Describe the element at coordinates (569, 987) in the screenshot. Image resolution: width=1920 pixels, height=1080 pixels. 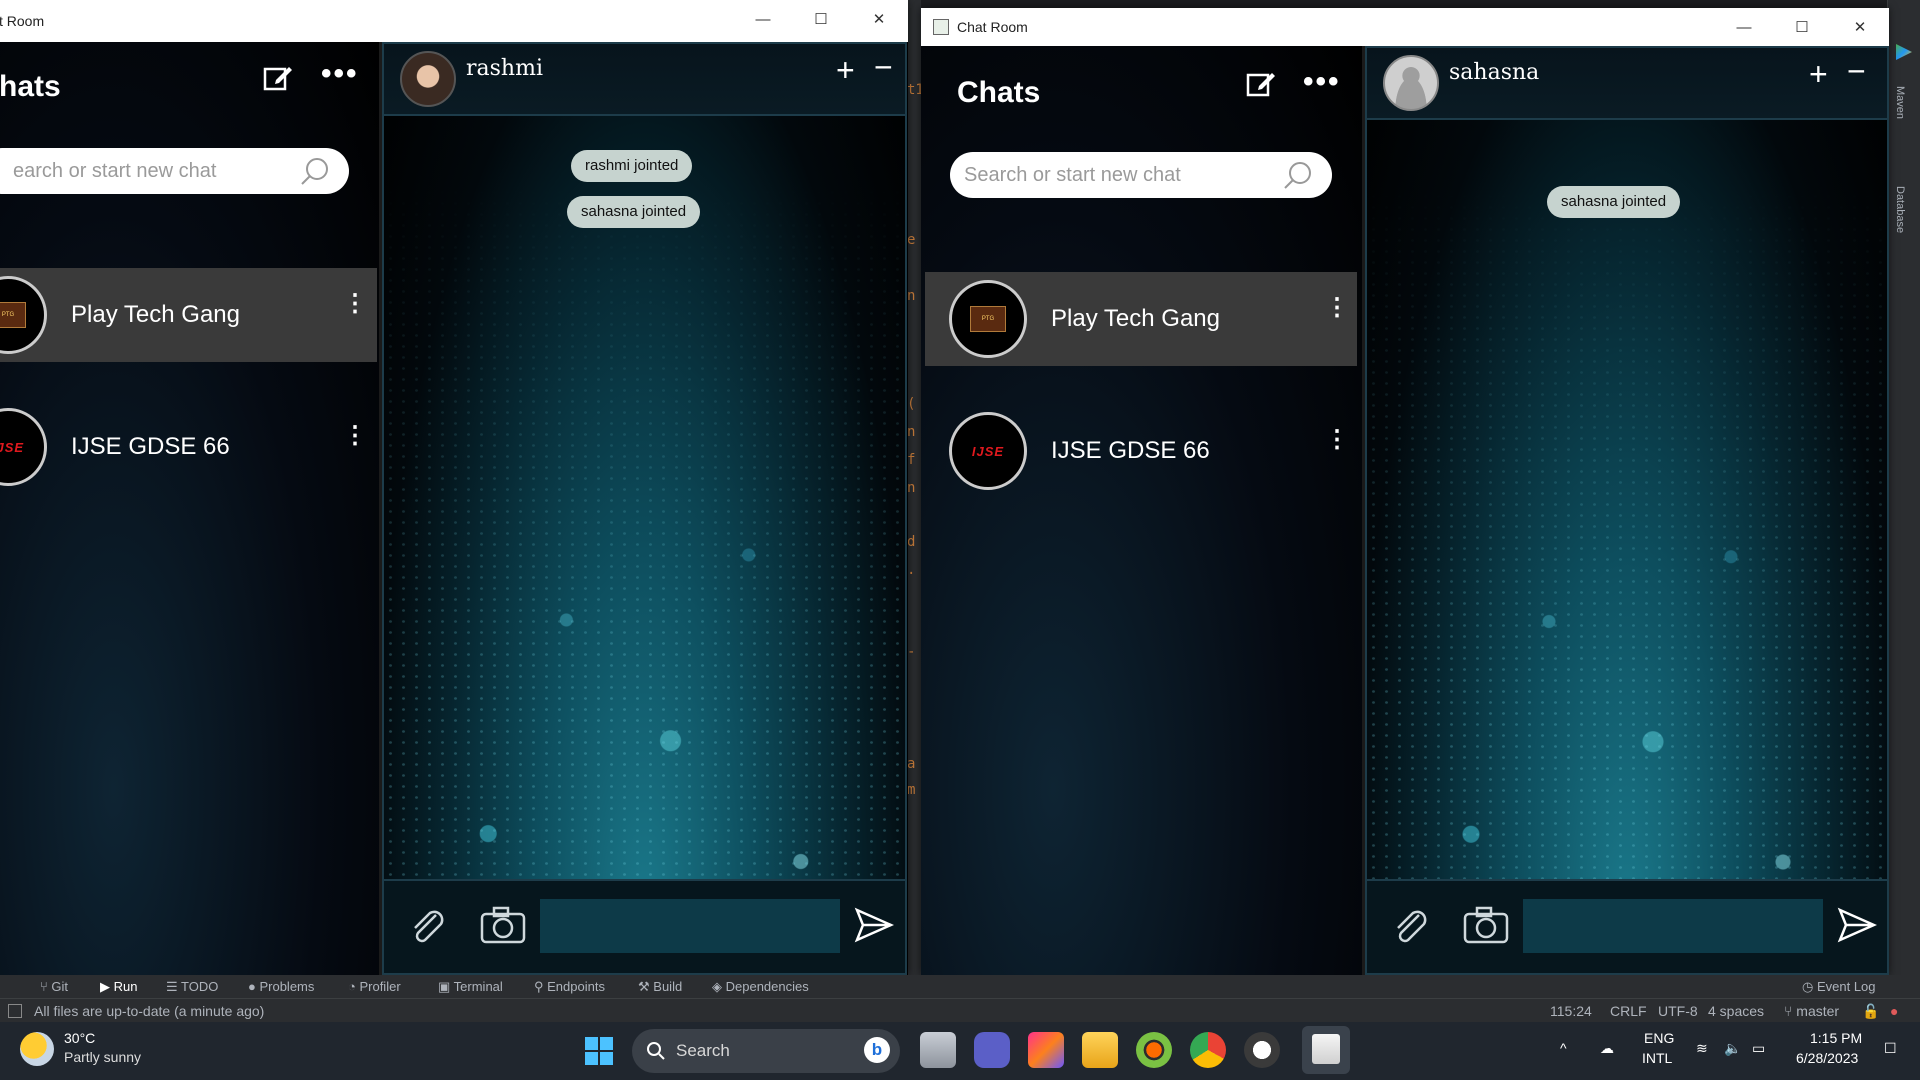
I see `ide-tab-endpoints: ⚲ Endpoints` at that location.